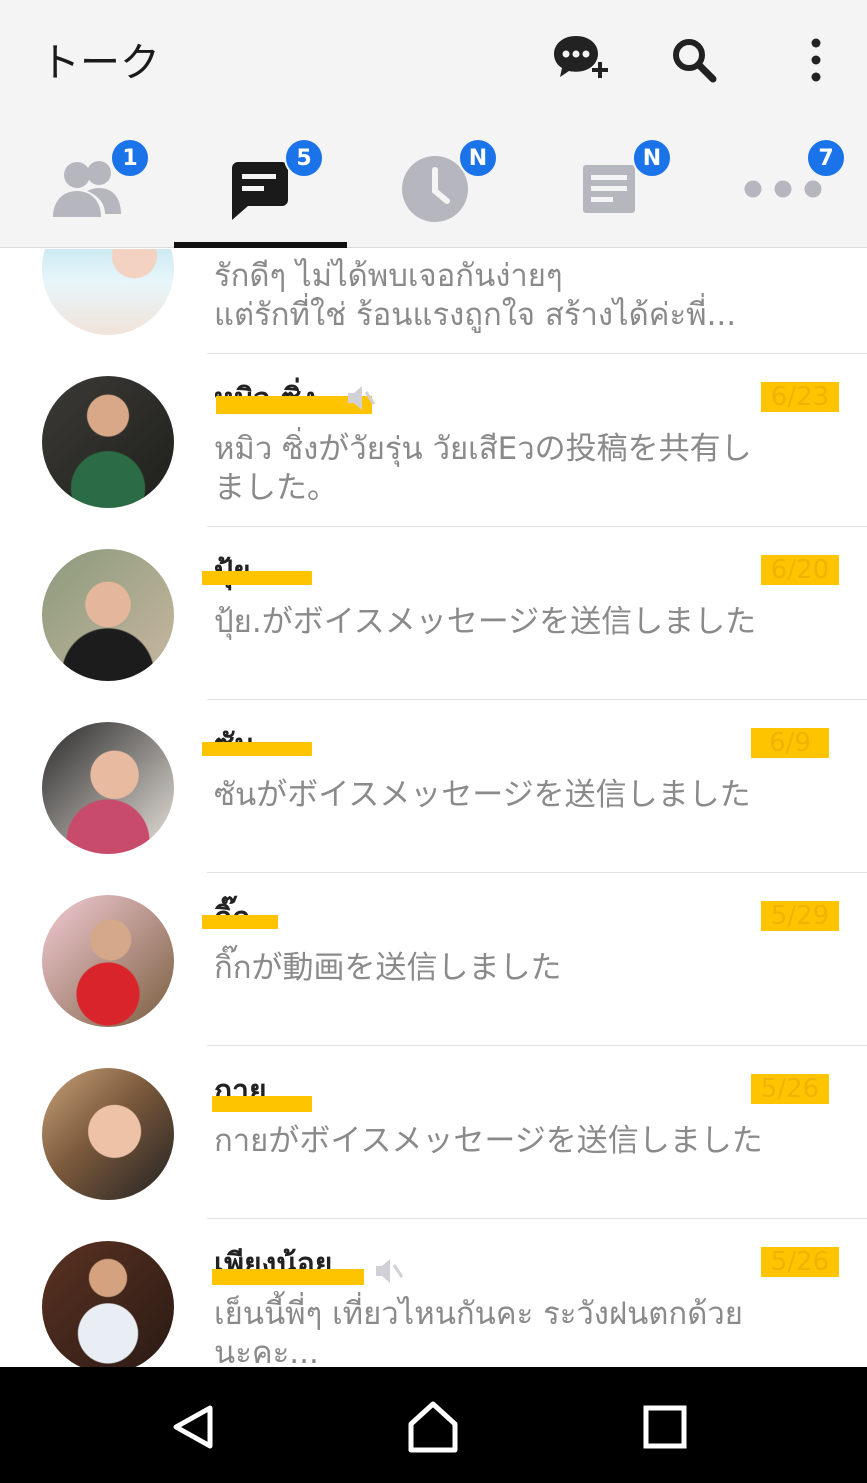 The height and width of the screenshot is (1483, 867). What do you see at coordinates (581, 57) in the screenshot?
I see `new-chat-icon` at bounding box center [581, 57].